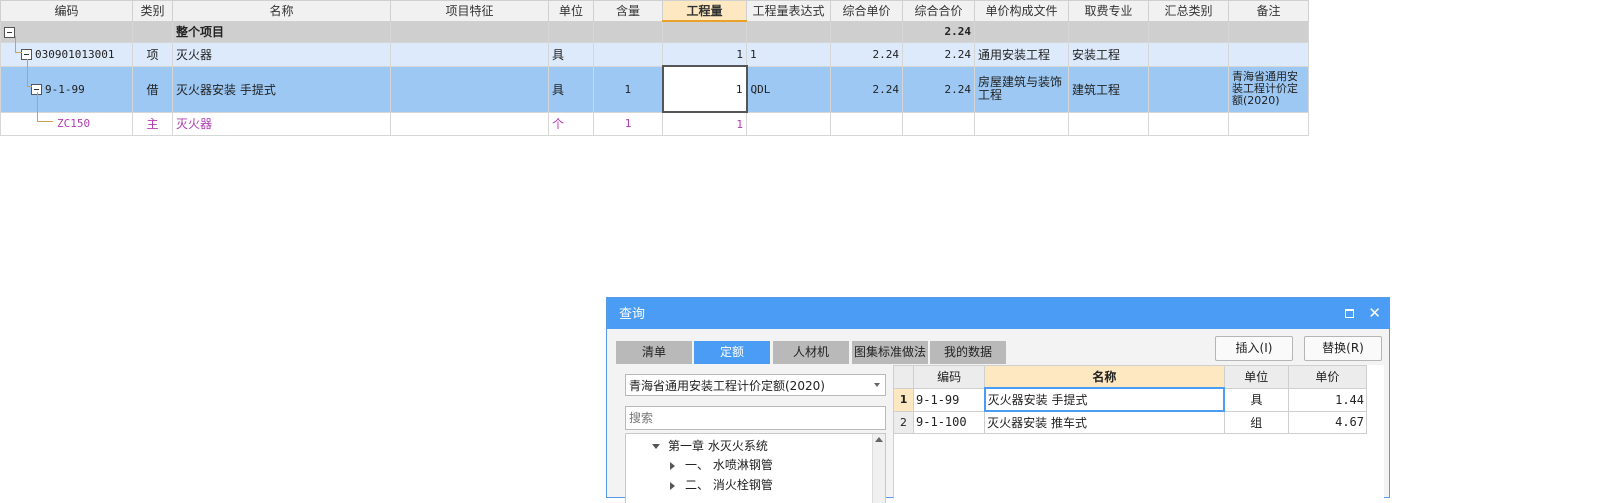  What do you see at coordinates (788, 89) in the screenshot?
I see `de-expr: QDL` at bounding box center [788, 89].